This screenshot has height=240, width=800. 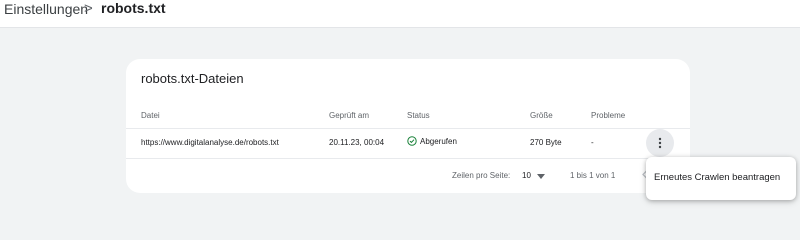 I want to click on page-title: robots.txt, so click(x=133, y=8).